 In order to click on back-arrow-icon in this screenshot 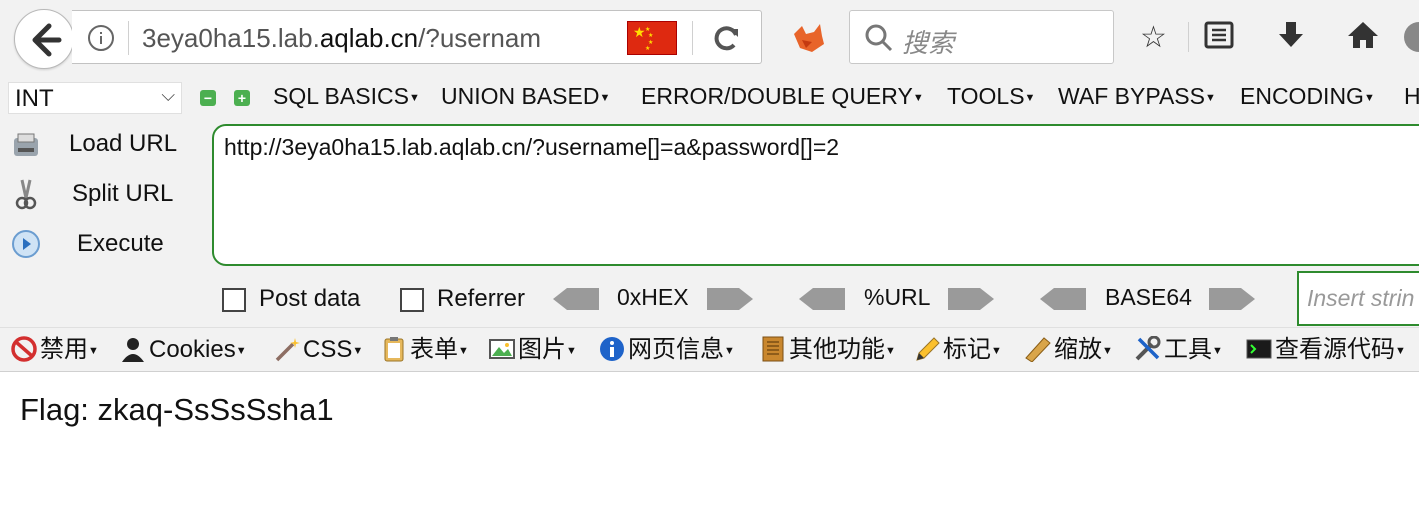, I will do `click(47, 40)`.